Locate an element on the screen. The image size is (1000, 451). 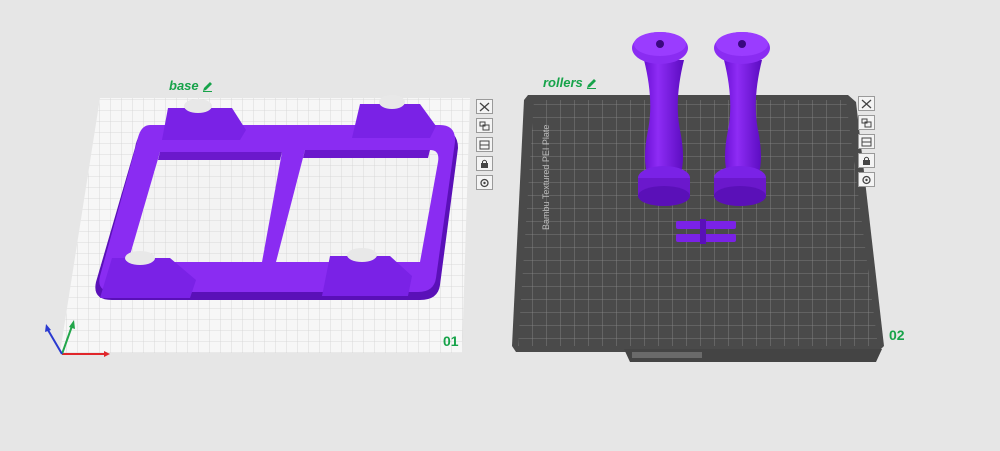
plate-1-name: base is located at coordinates (191, 85).